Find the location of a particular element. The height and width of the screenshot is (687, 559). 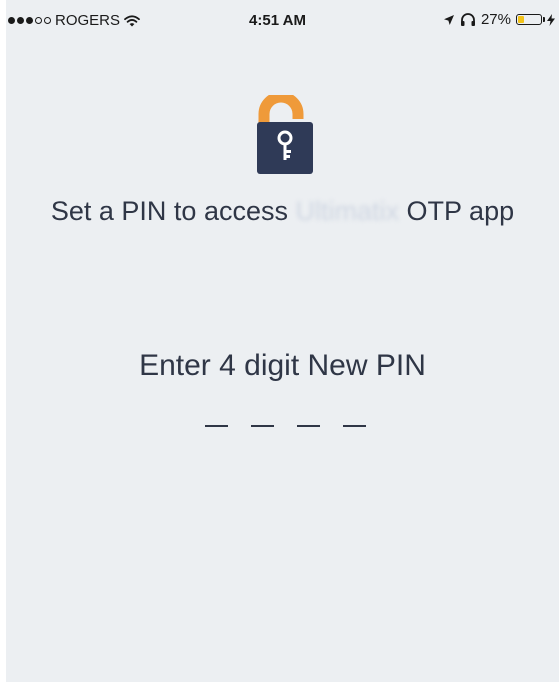

charging-bolt-icon is located at coordinates (551, 19).